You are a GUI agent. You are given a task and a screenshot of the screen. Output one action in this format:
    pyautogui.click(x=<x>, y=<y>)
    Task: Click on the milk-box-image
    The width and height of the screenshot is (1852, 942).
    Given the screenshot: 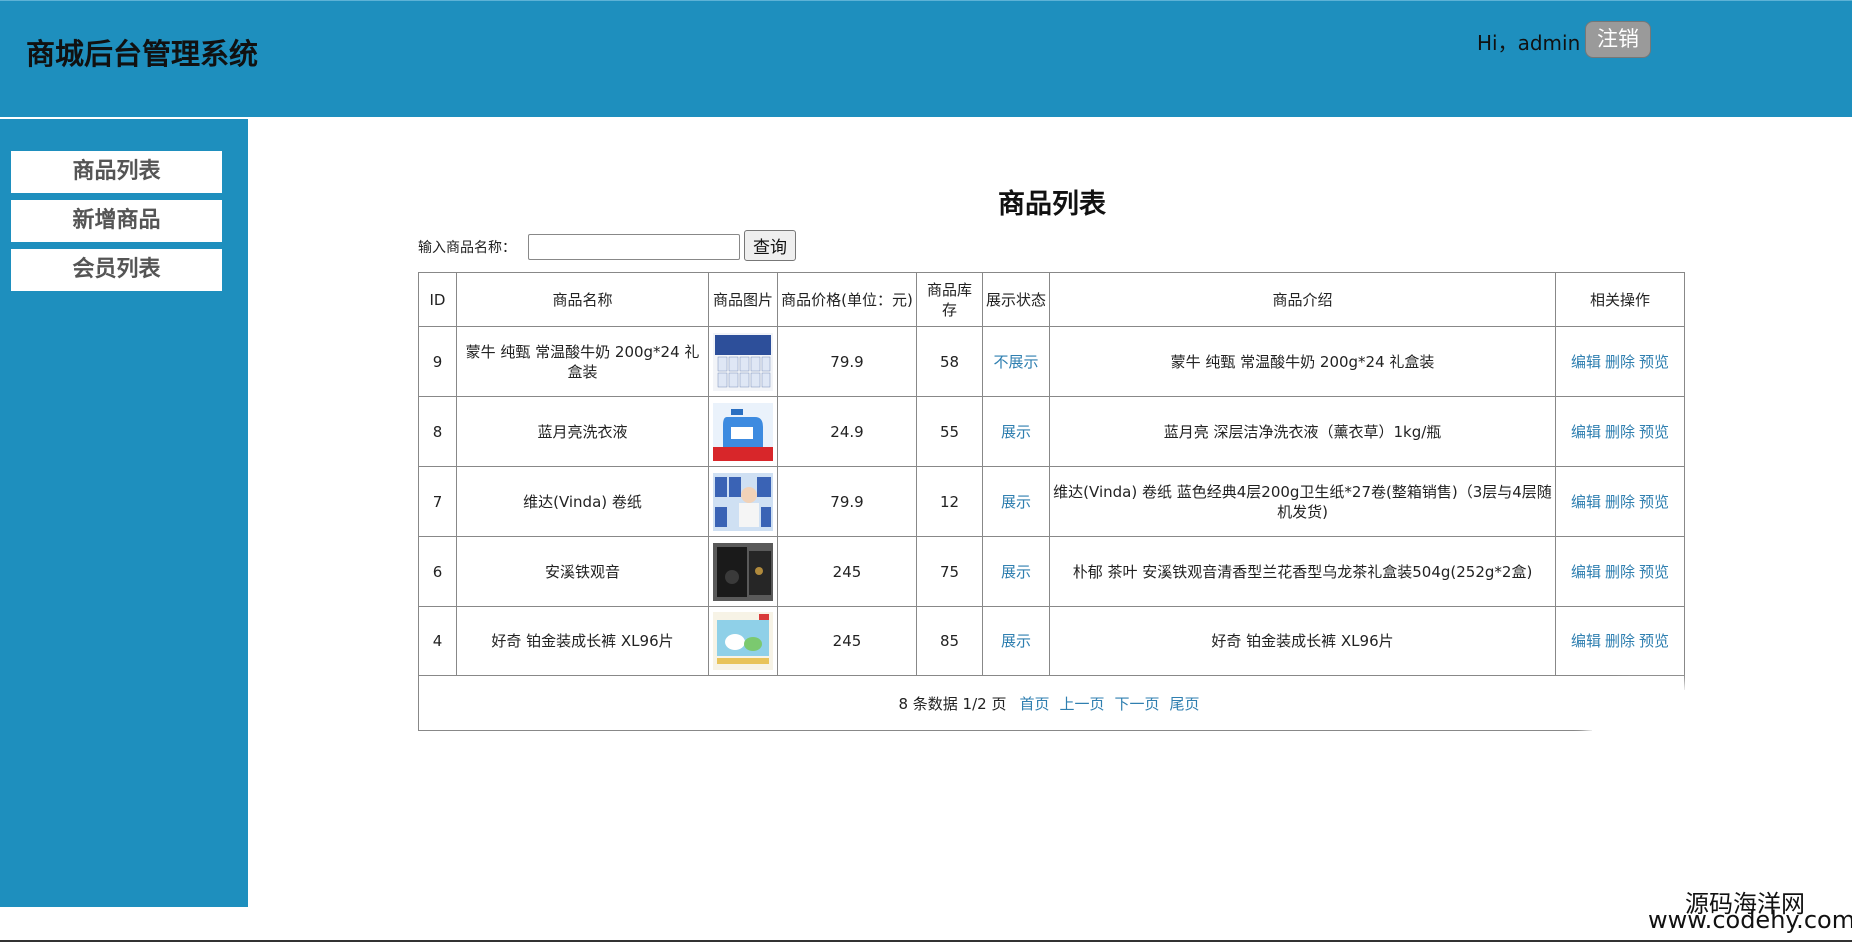 What is the action you would take?
    pyautogui.click(x=743, y=361)
    